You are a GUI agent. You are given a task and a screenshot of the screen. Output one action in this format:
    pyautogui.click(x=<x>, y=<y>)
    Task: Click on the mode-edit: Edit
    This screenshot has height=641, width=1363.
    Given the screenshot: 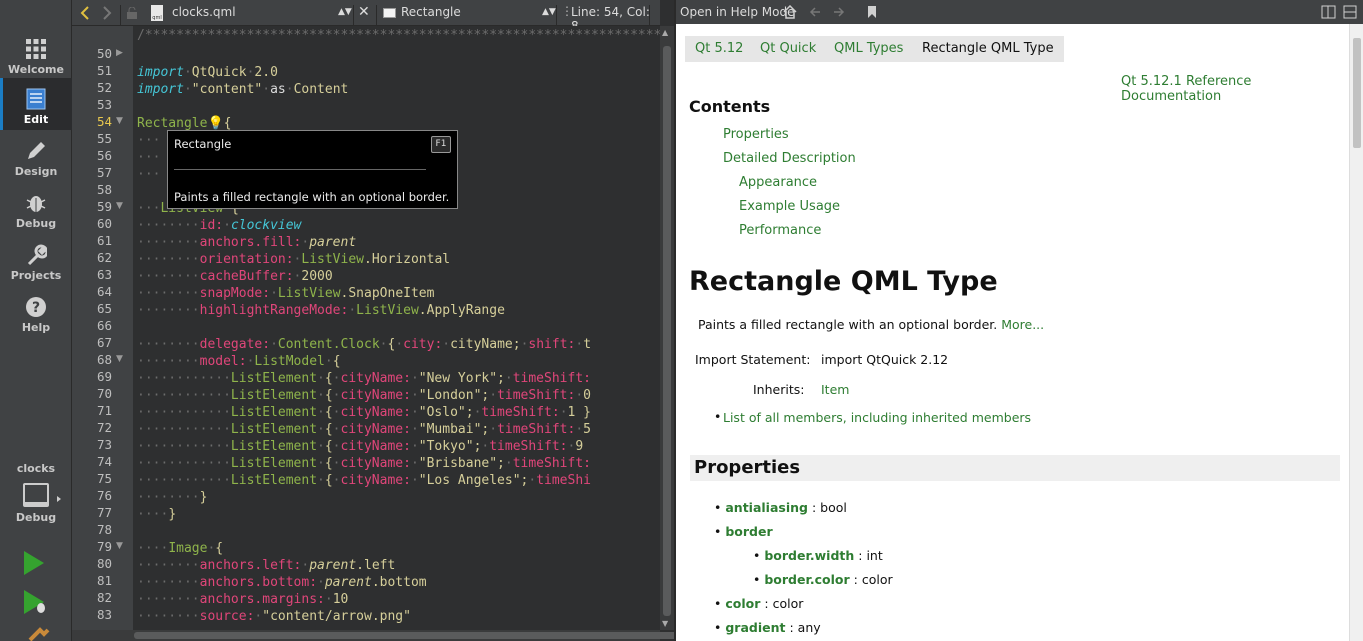 What is the action you would take?
    pyautogui.click(x=36, y=104)
    